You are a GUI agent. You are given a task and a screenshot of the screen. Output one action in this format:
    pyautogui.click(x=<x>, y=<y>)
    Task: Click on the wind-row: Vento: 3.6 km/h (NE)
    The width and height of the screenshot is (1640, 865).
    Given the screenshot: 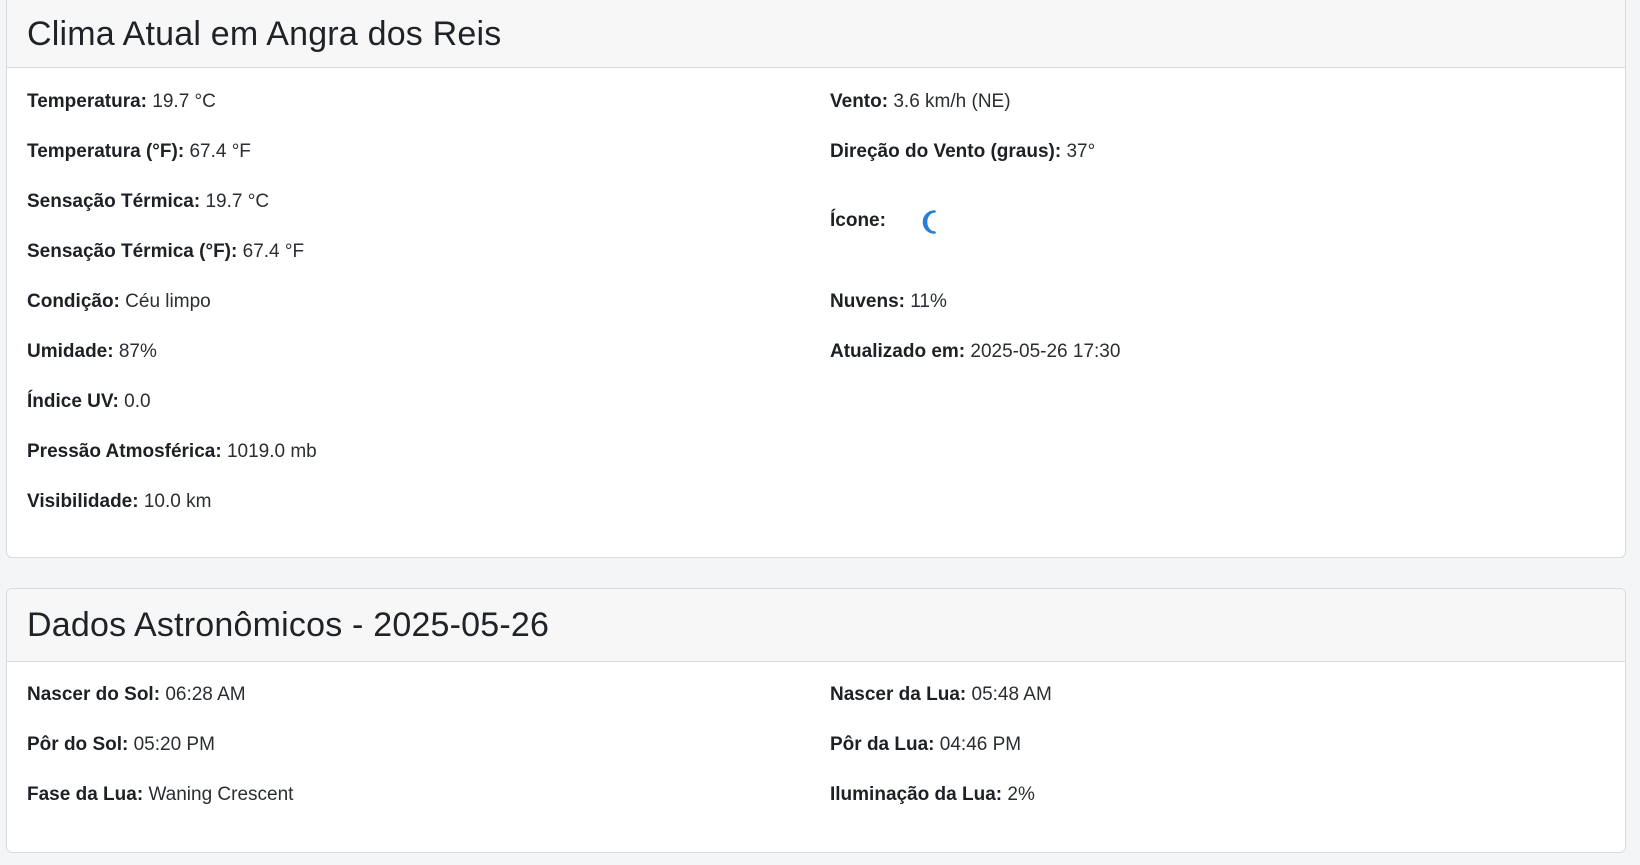 What is the action you would take?
    pyautogui.click(x=920, y=102)
    